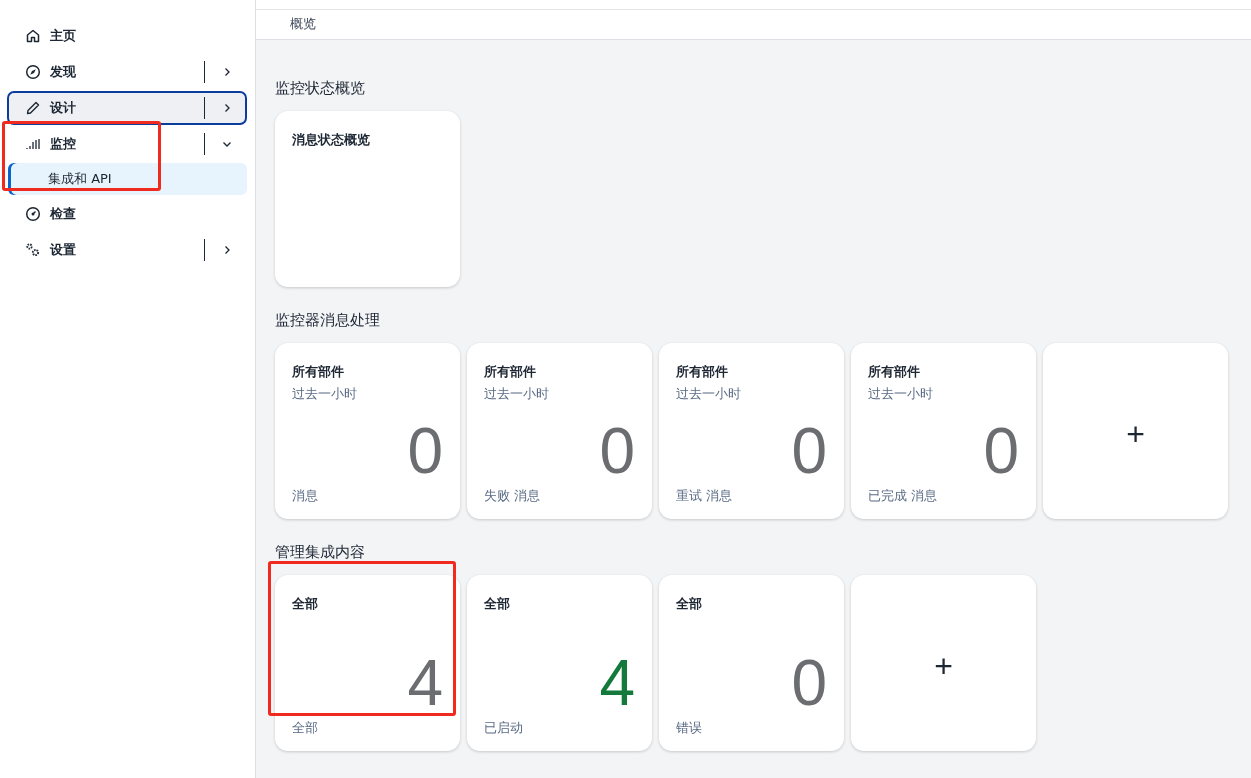 The image size is (1251, 778). What do you see at coordinates (127, 144) in the screenshot?
I see `nav-item: 监控` at bounding box center [127, 144].